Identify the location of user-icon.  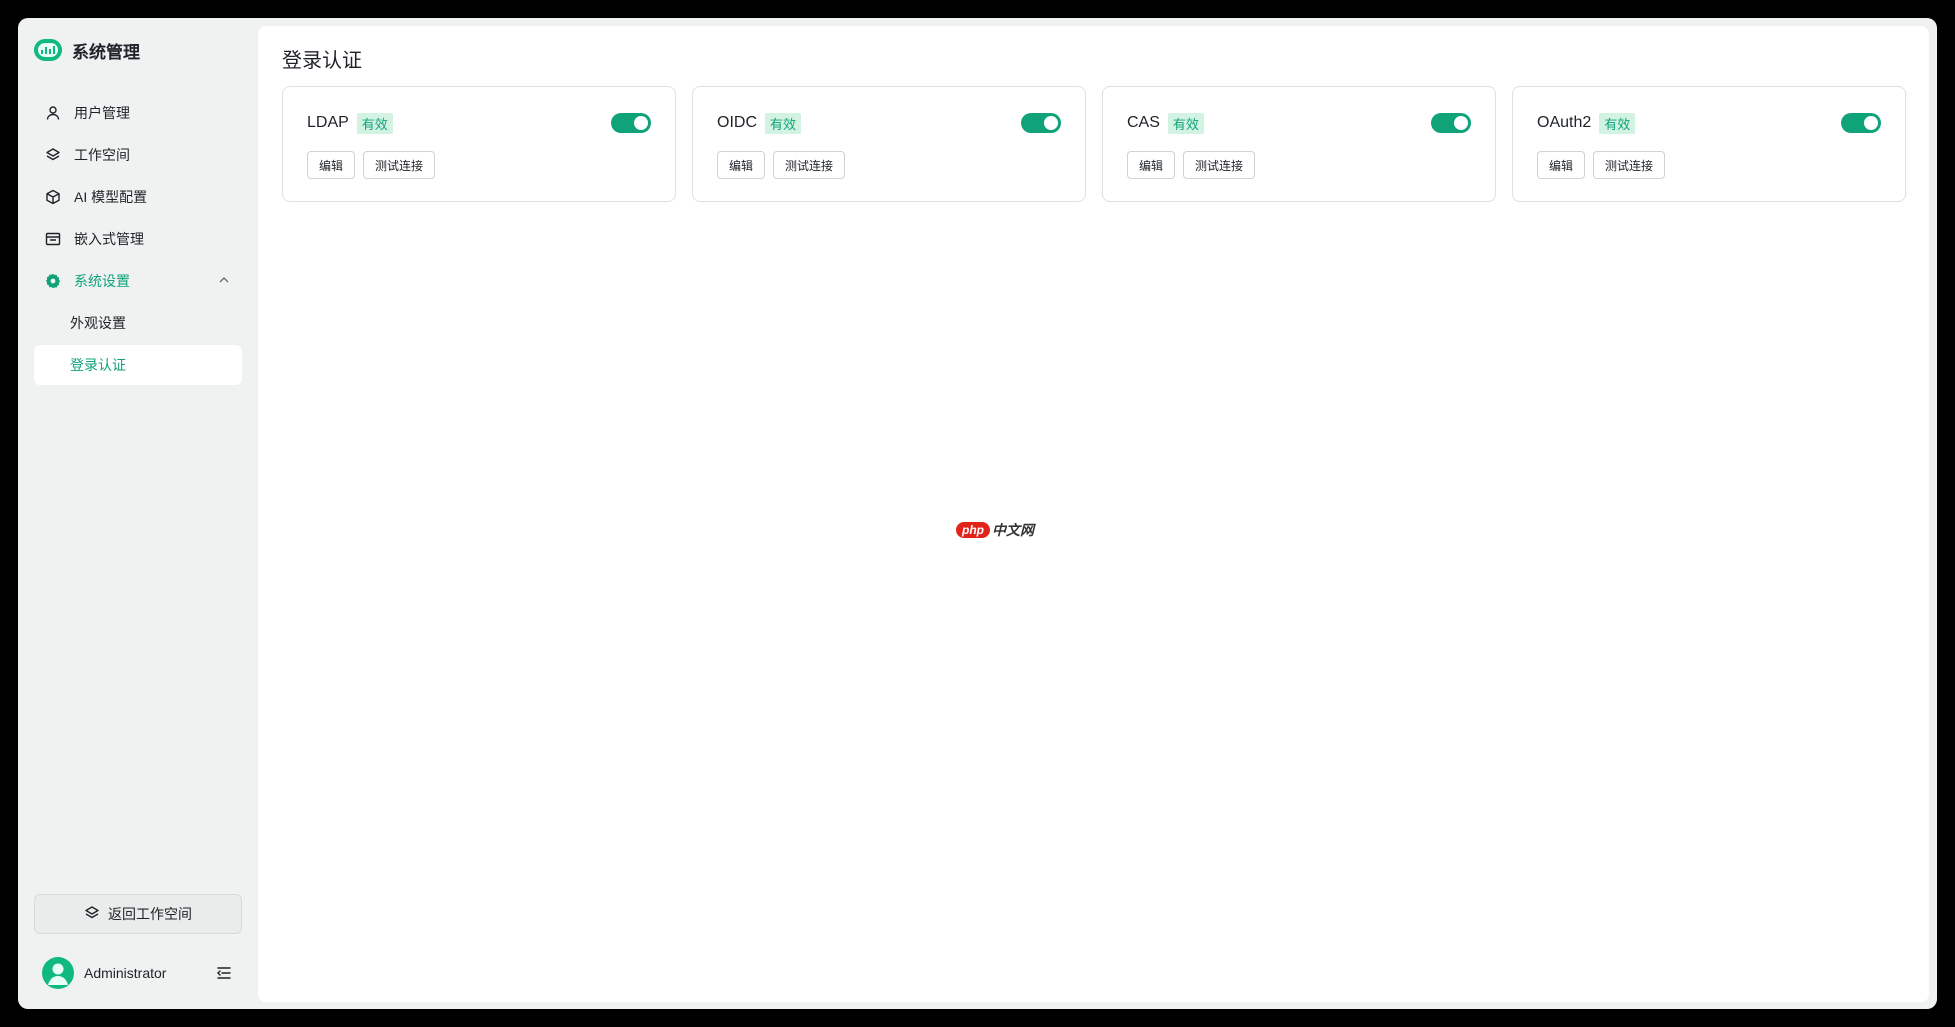
(53, 113).